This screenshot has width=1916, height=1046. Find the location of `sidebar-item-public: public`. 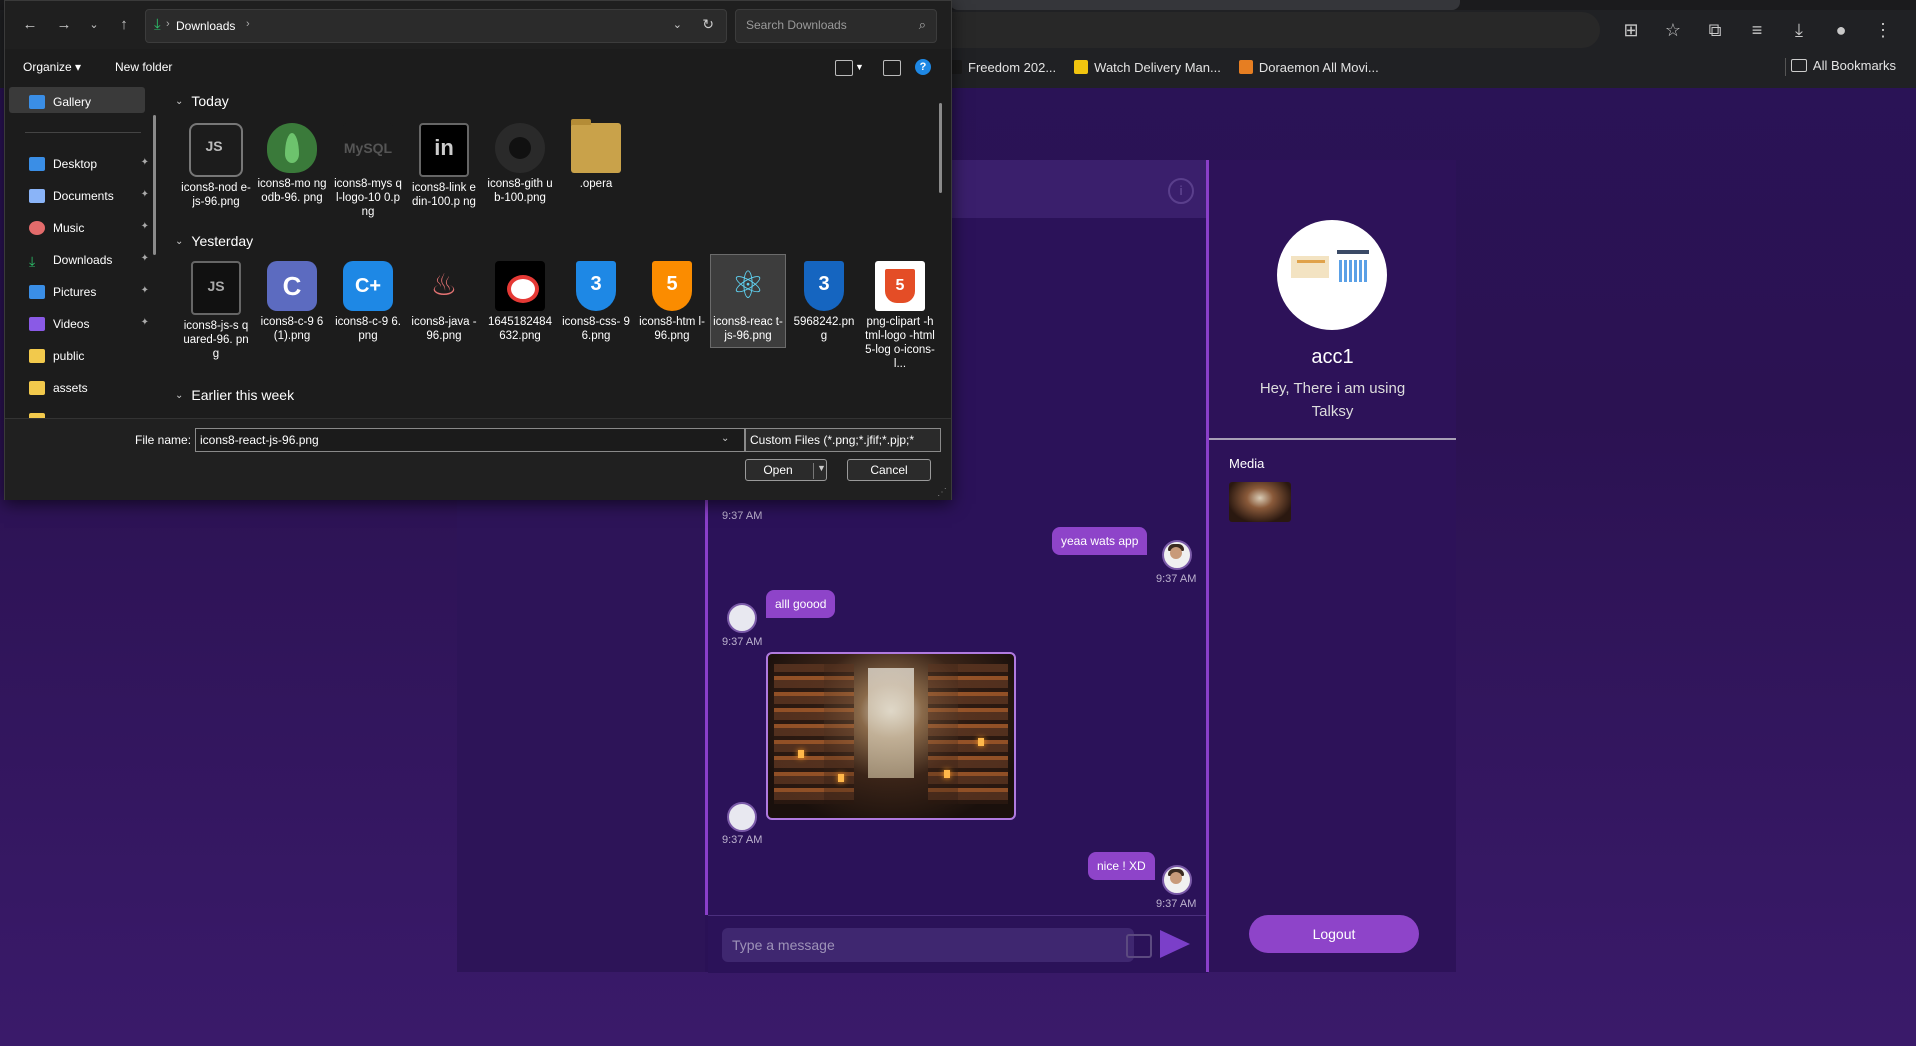

sidebar-item-public: public is located at coordinates (88, 356).